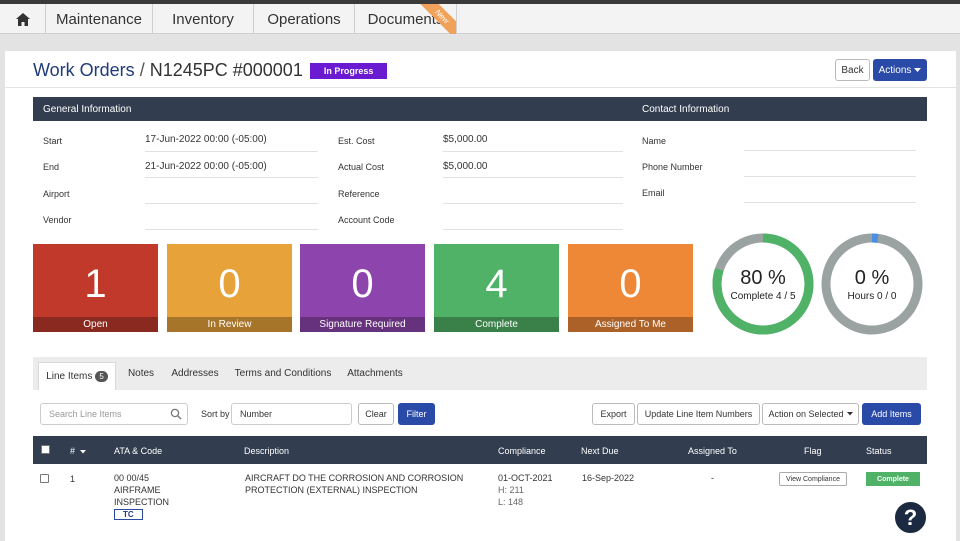  I want to click on complete-progress-ring: 80 % Complete 4 / 5, so click(763, 284).